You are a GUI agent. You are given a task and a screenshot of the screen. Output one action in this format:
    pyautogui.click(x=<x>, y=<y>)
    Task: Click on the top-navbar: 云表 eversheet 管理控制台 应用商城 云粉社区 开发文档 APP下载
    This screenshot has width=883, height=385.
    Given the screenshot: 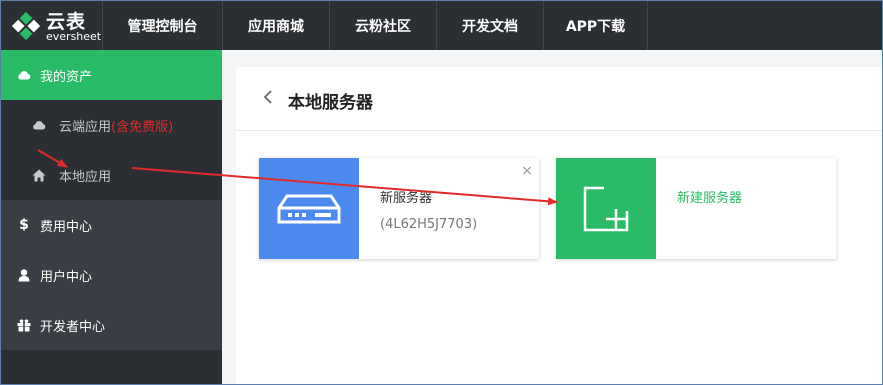 What is the action you would take?
    pyautogui.click(x=441, y=25)
    